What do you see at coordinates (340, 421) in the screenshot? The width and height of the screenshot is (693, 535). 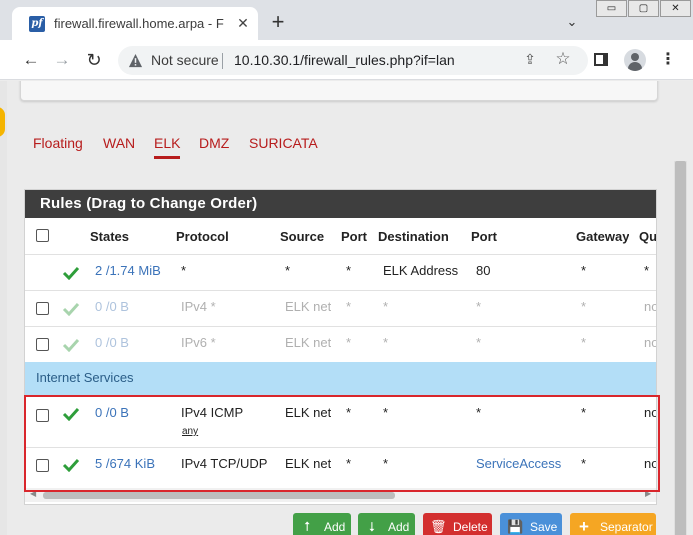 I see `table-row: 0 /0 B IPv4 ICMP any ELK net * * * * no` at bounding box center [340, 421].